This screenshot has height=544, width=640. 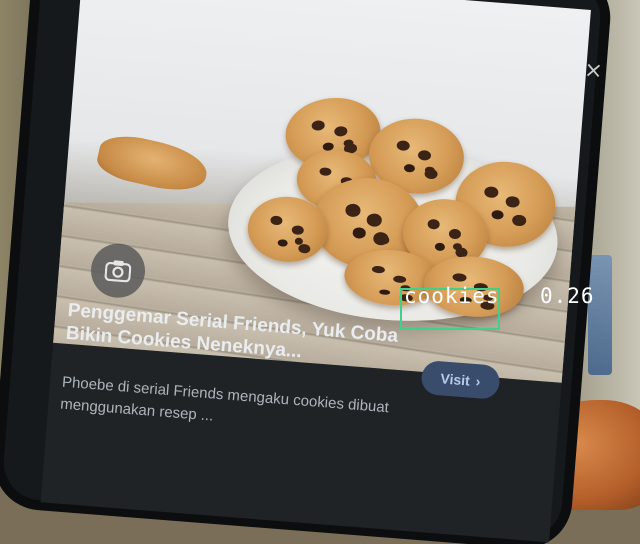 I want to click on blue-object, so click(x=600, y=315).